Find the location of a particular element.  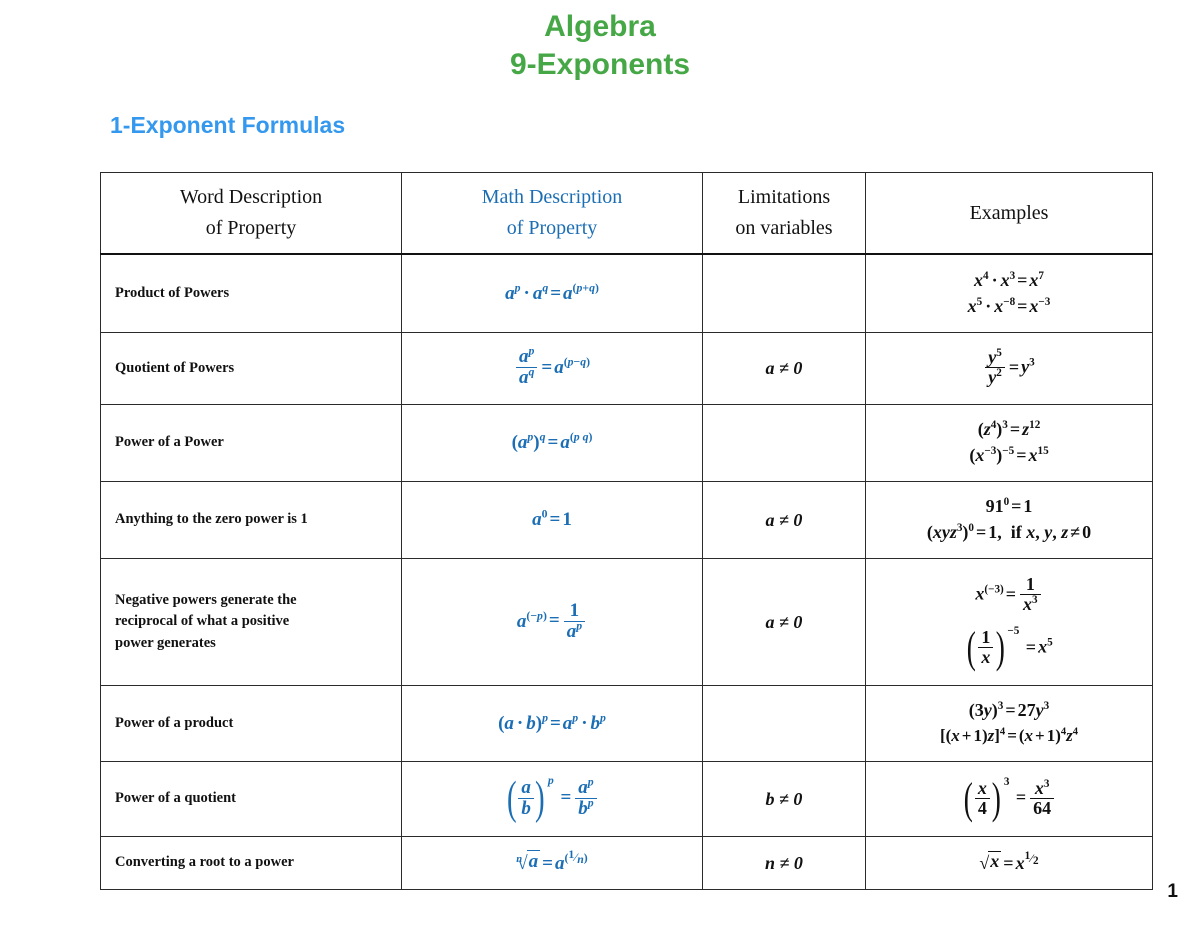

formula-2: (ap)q = a(p q) is located at coordinates (552, 441).